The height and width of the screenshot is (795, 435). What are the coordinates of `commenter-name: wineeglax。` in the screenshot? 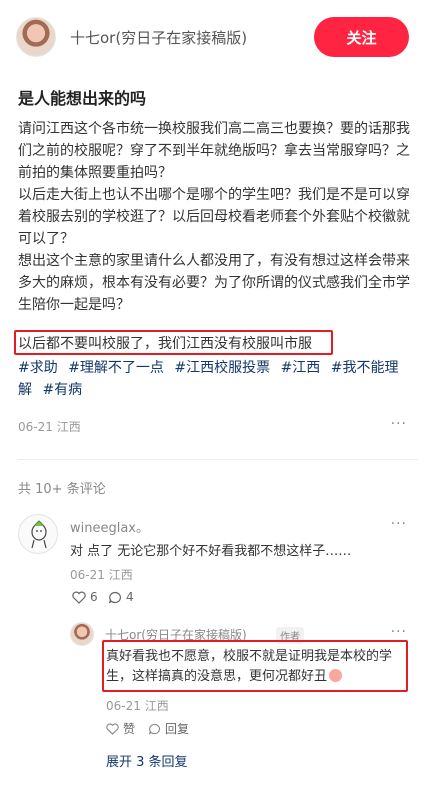 It's located at (109, 526).